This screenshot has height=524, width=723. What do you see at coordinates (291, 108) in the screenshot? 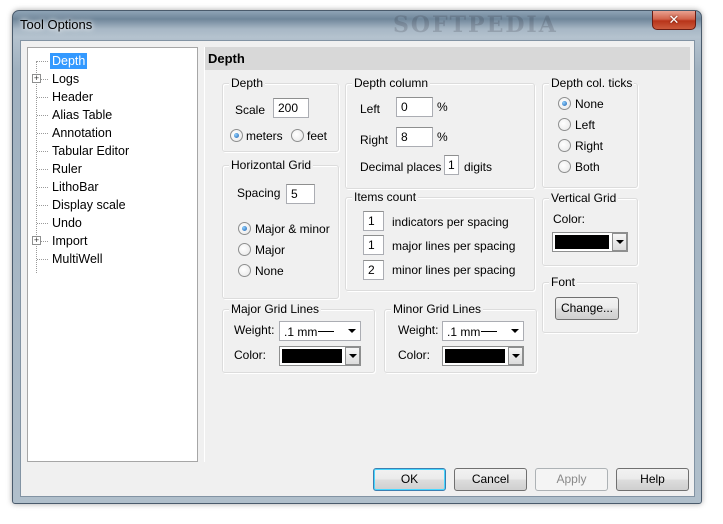
I see `scale-input: 200` at bounding box center [291, 108].